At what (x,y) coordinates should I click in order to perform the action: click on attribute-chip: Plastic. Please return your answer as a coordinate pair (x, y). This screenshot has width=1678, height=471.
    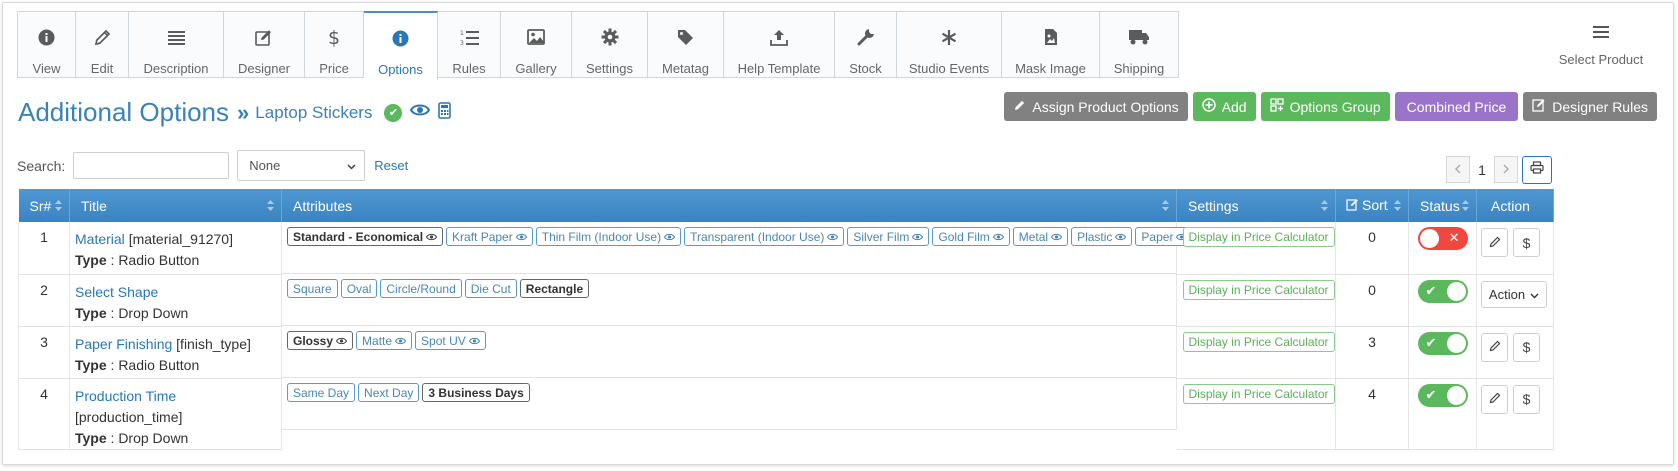
    Looking at the image, I should click on (1102, 236).